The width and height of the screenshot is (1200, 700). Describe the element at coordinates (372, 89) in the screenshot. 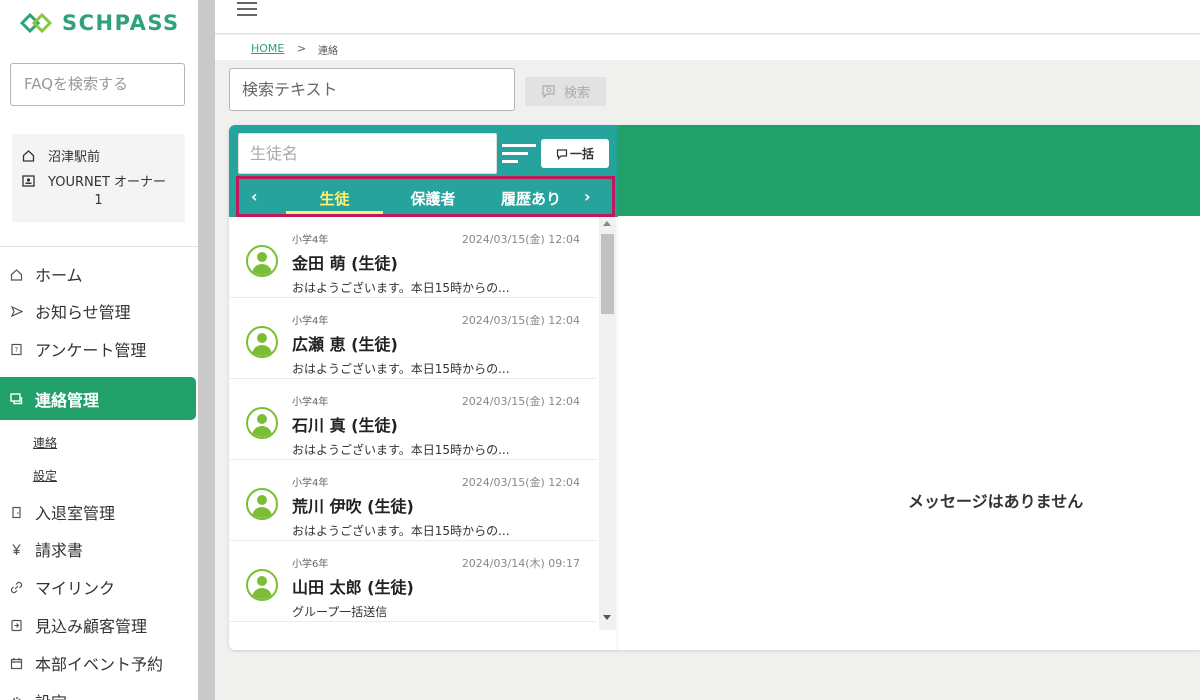

I see `search-text-input: 検索テキスト` at that location.